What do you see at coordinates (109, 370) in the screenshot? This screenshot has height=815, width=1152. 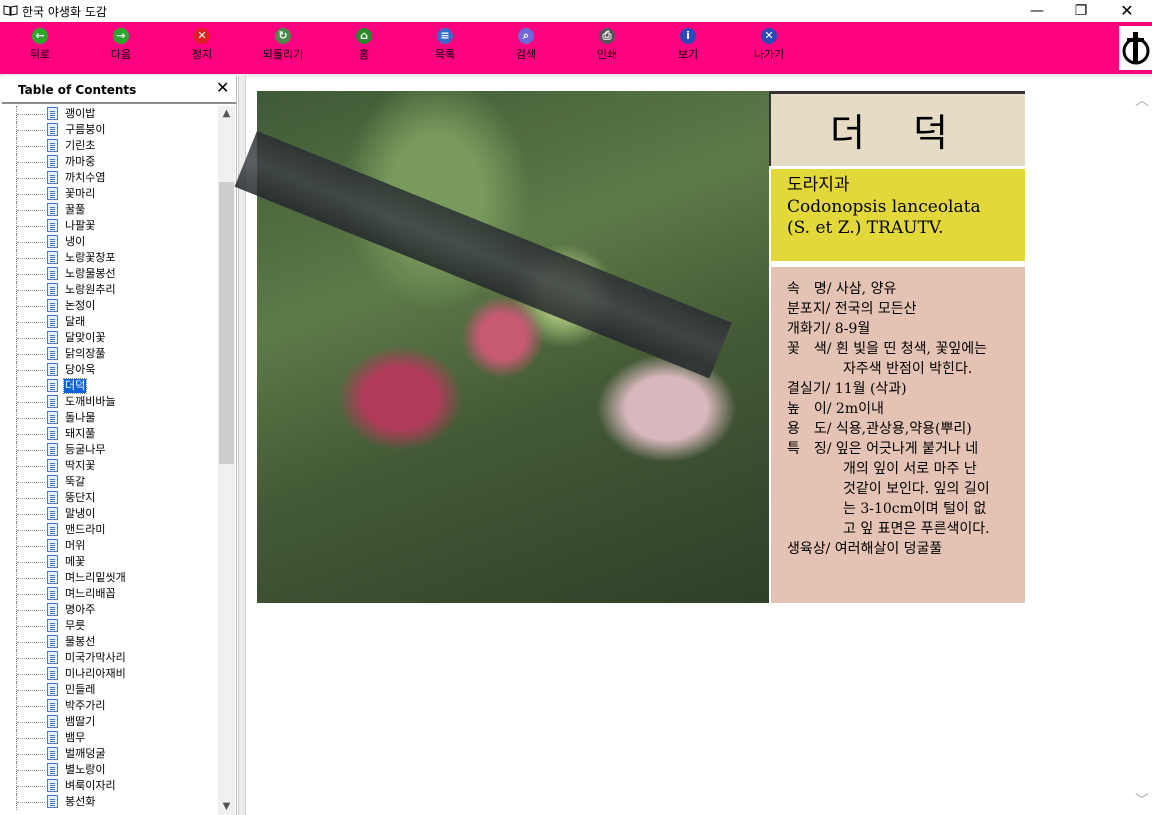 I see `toc-item: 당아욱` at bounding box center [109, 370].